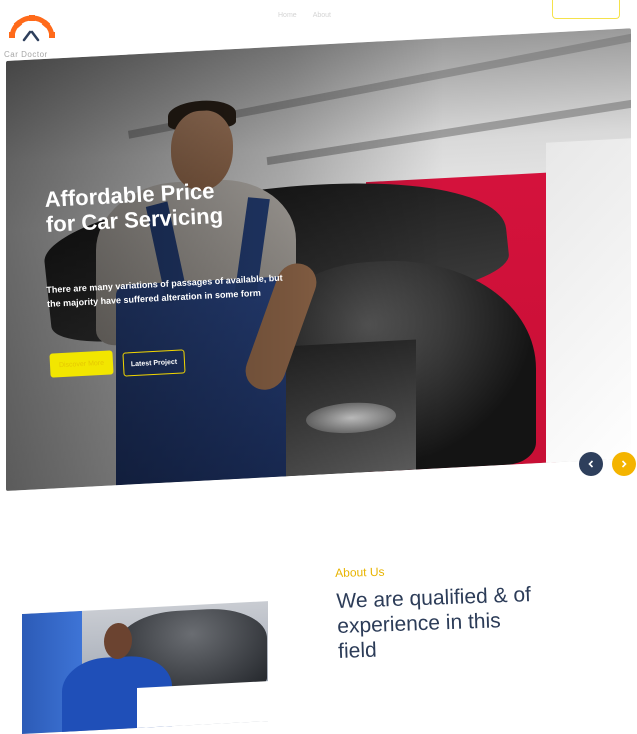 This screenshot has height=734, width=637. What do you see at coordinates (81, 364) in the screenshot?
I see `discover-more-button: Discover More` at bounding box center [81, 364].